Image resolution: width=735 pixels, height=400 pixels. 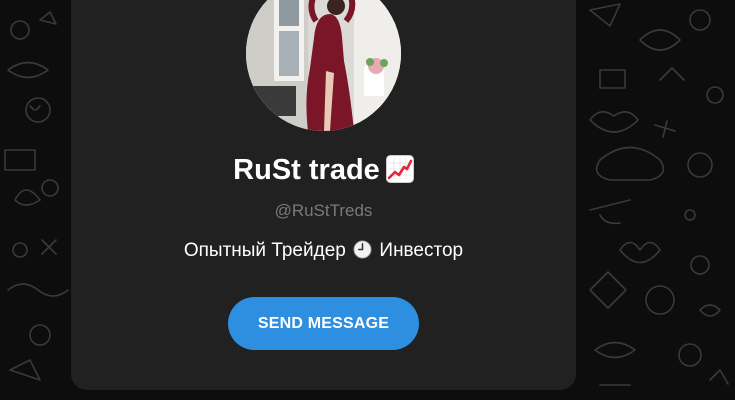 I want to click on channel-title: RuSt trade, so click(x=323, y=170).